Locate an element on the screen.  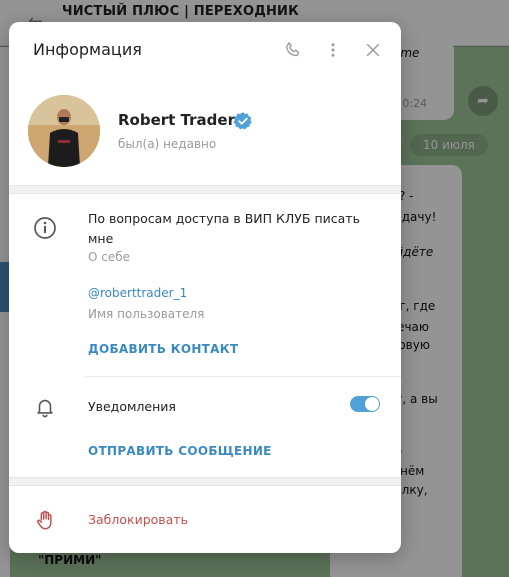
info-icon is located at coordinates (45, 228).